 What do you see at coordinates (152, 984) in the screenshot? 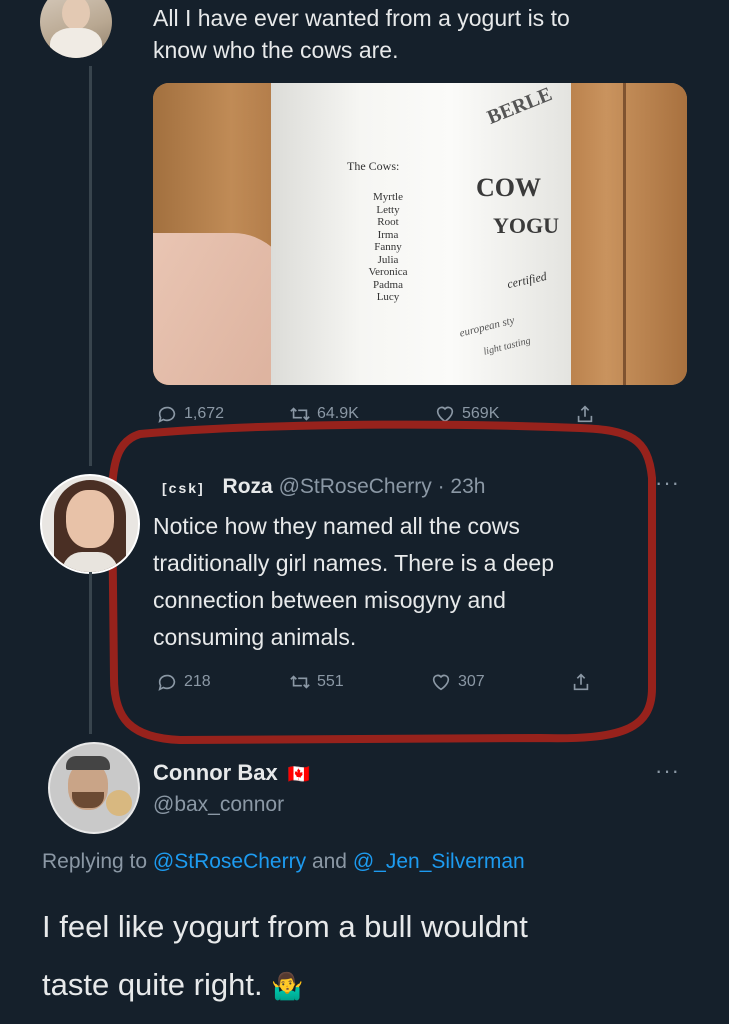
I see `tweet3-text-line2: taste quite right.` at bounding box center [152, 984].